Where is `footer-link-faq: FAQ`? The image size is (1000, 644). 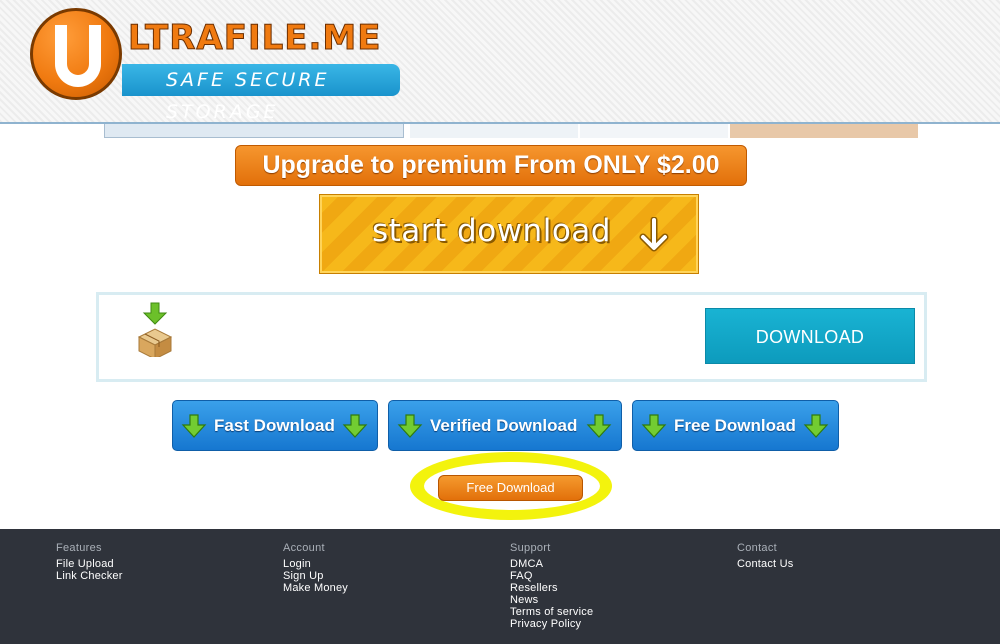
footer-link-faq: FAQ is located at coordinates (551, 576).